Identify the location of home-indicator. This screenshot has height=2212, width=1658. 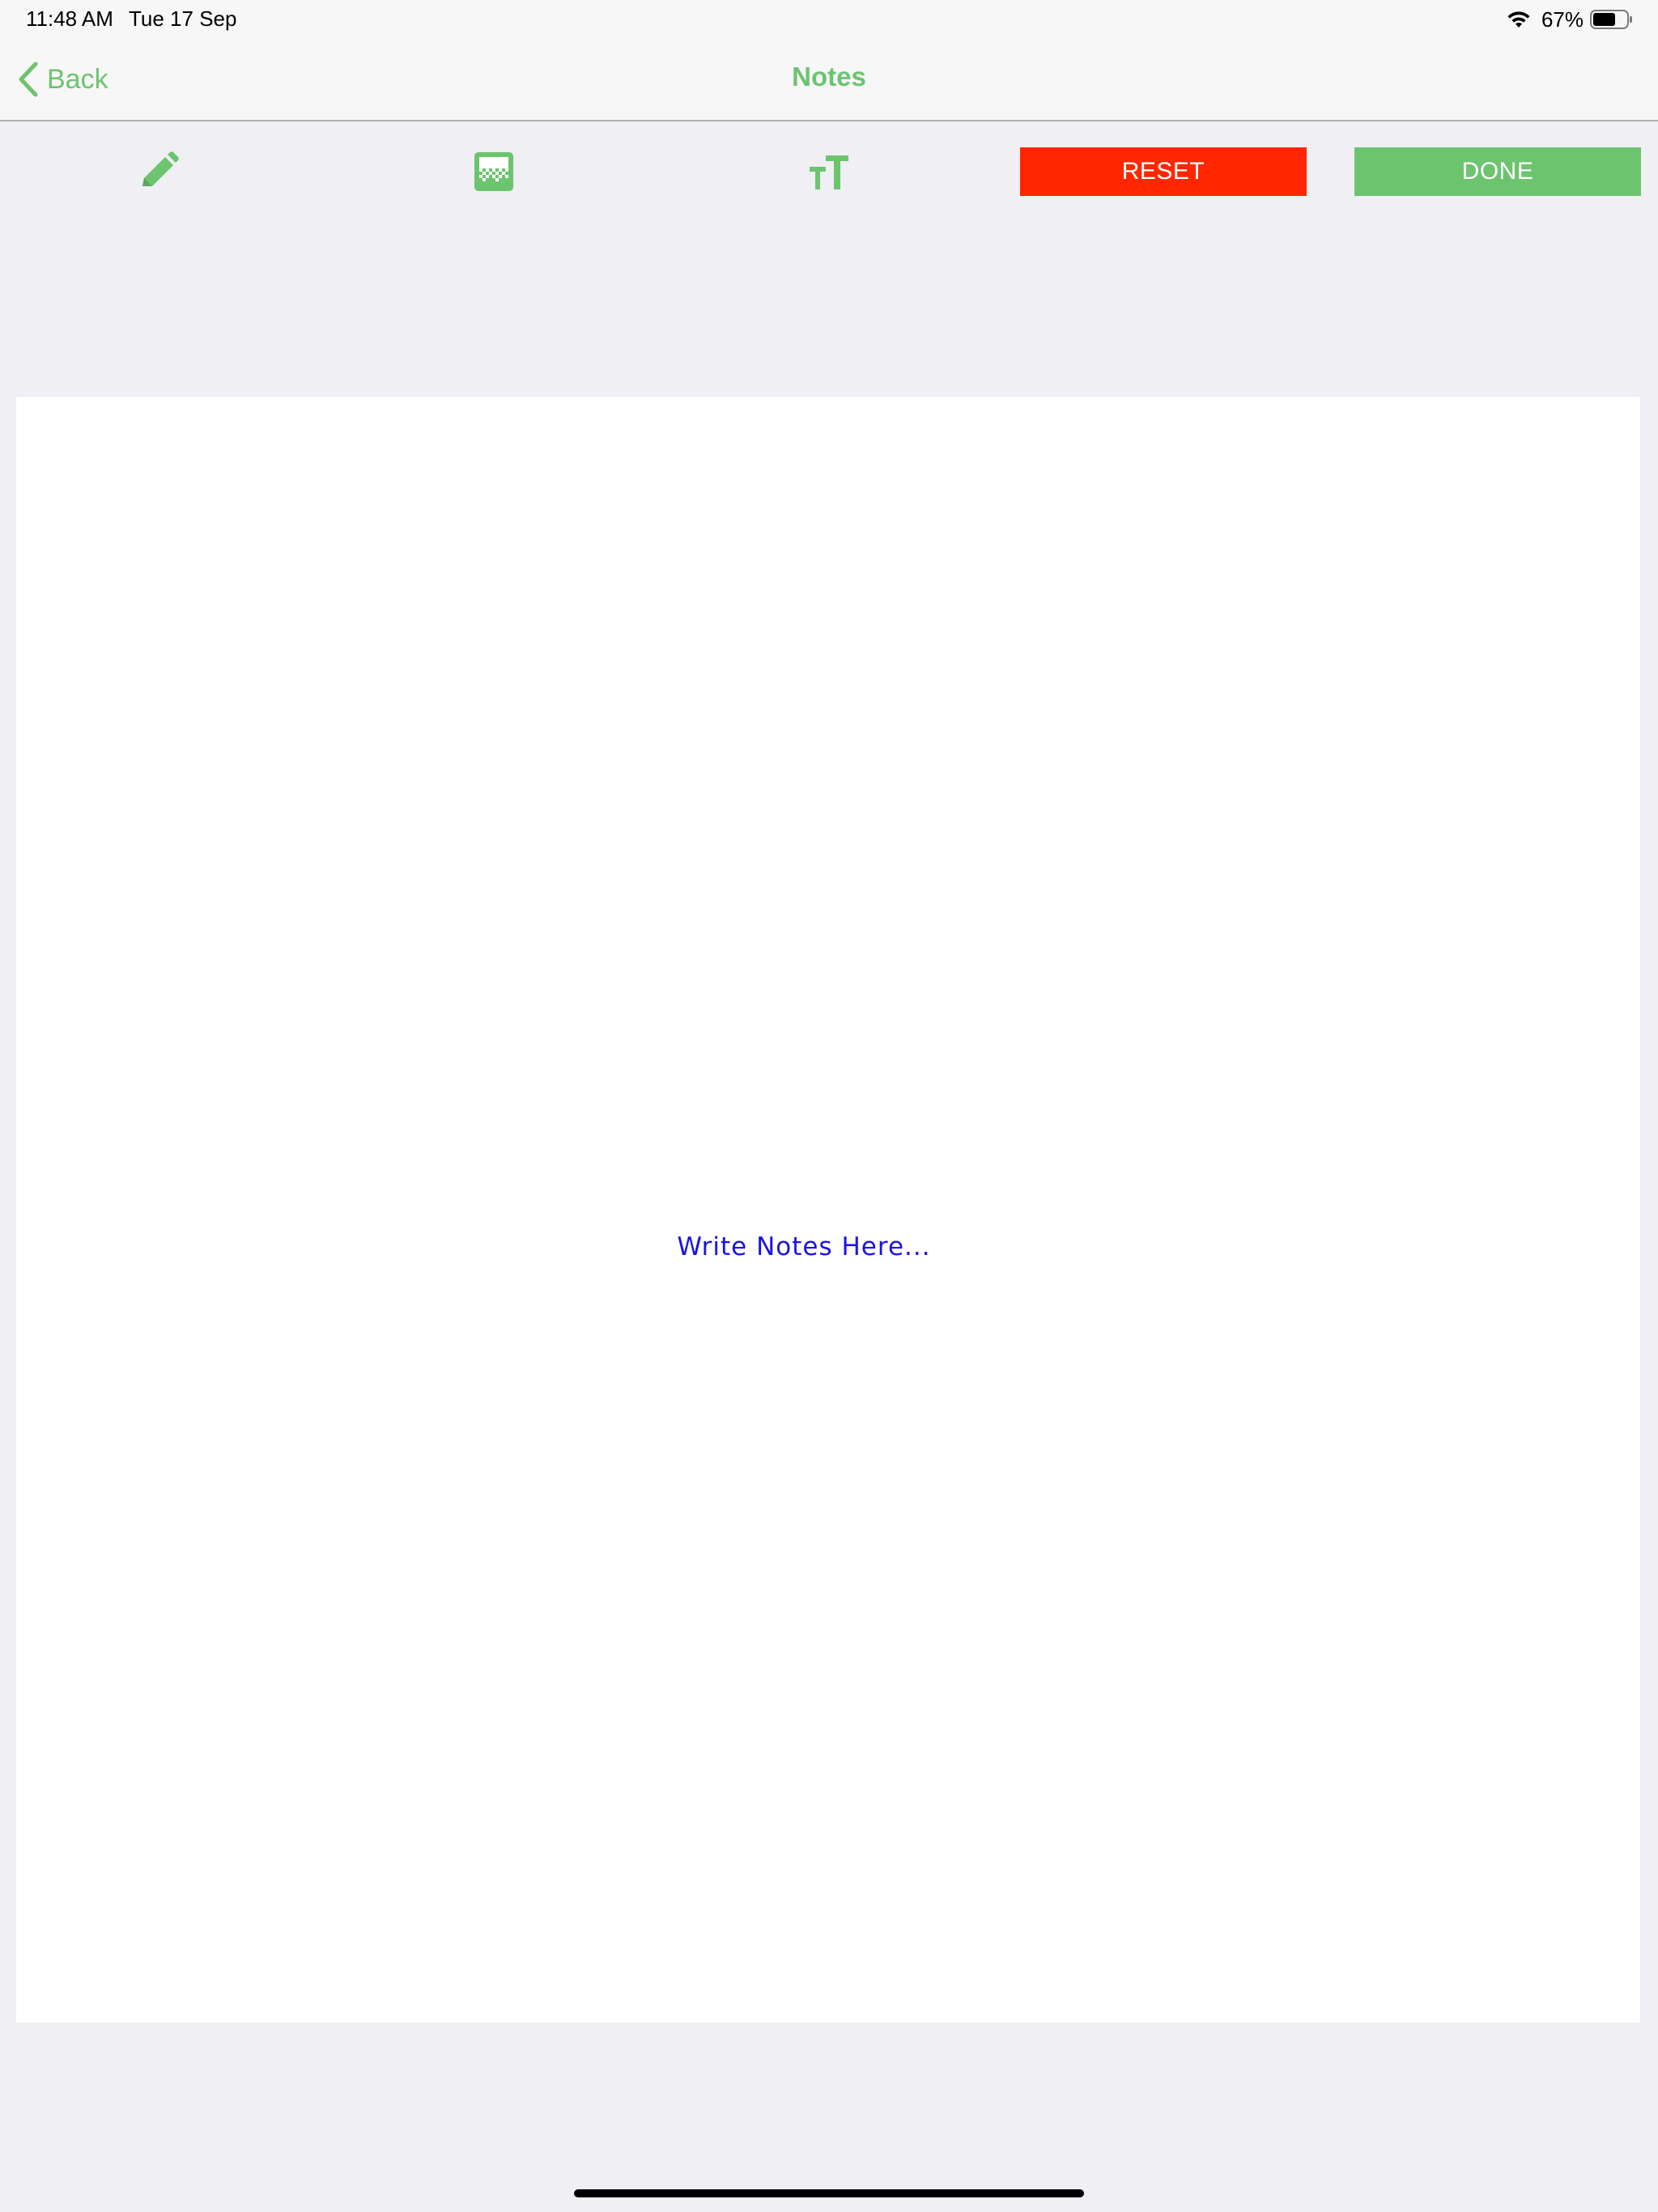
(829, 2193).